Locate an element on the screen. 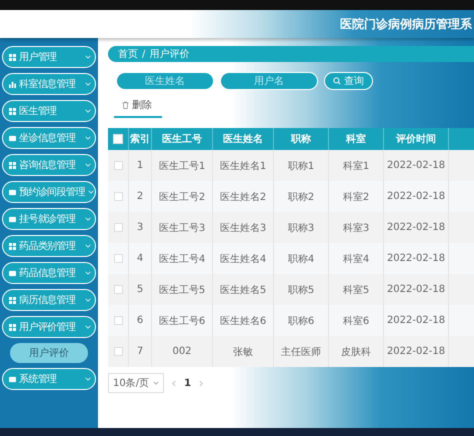 Image resolution: width=474 pixels, height=436 pixels. submenu-item: 用户评价 is located at coordinates (49, 353).